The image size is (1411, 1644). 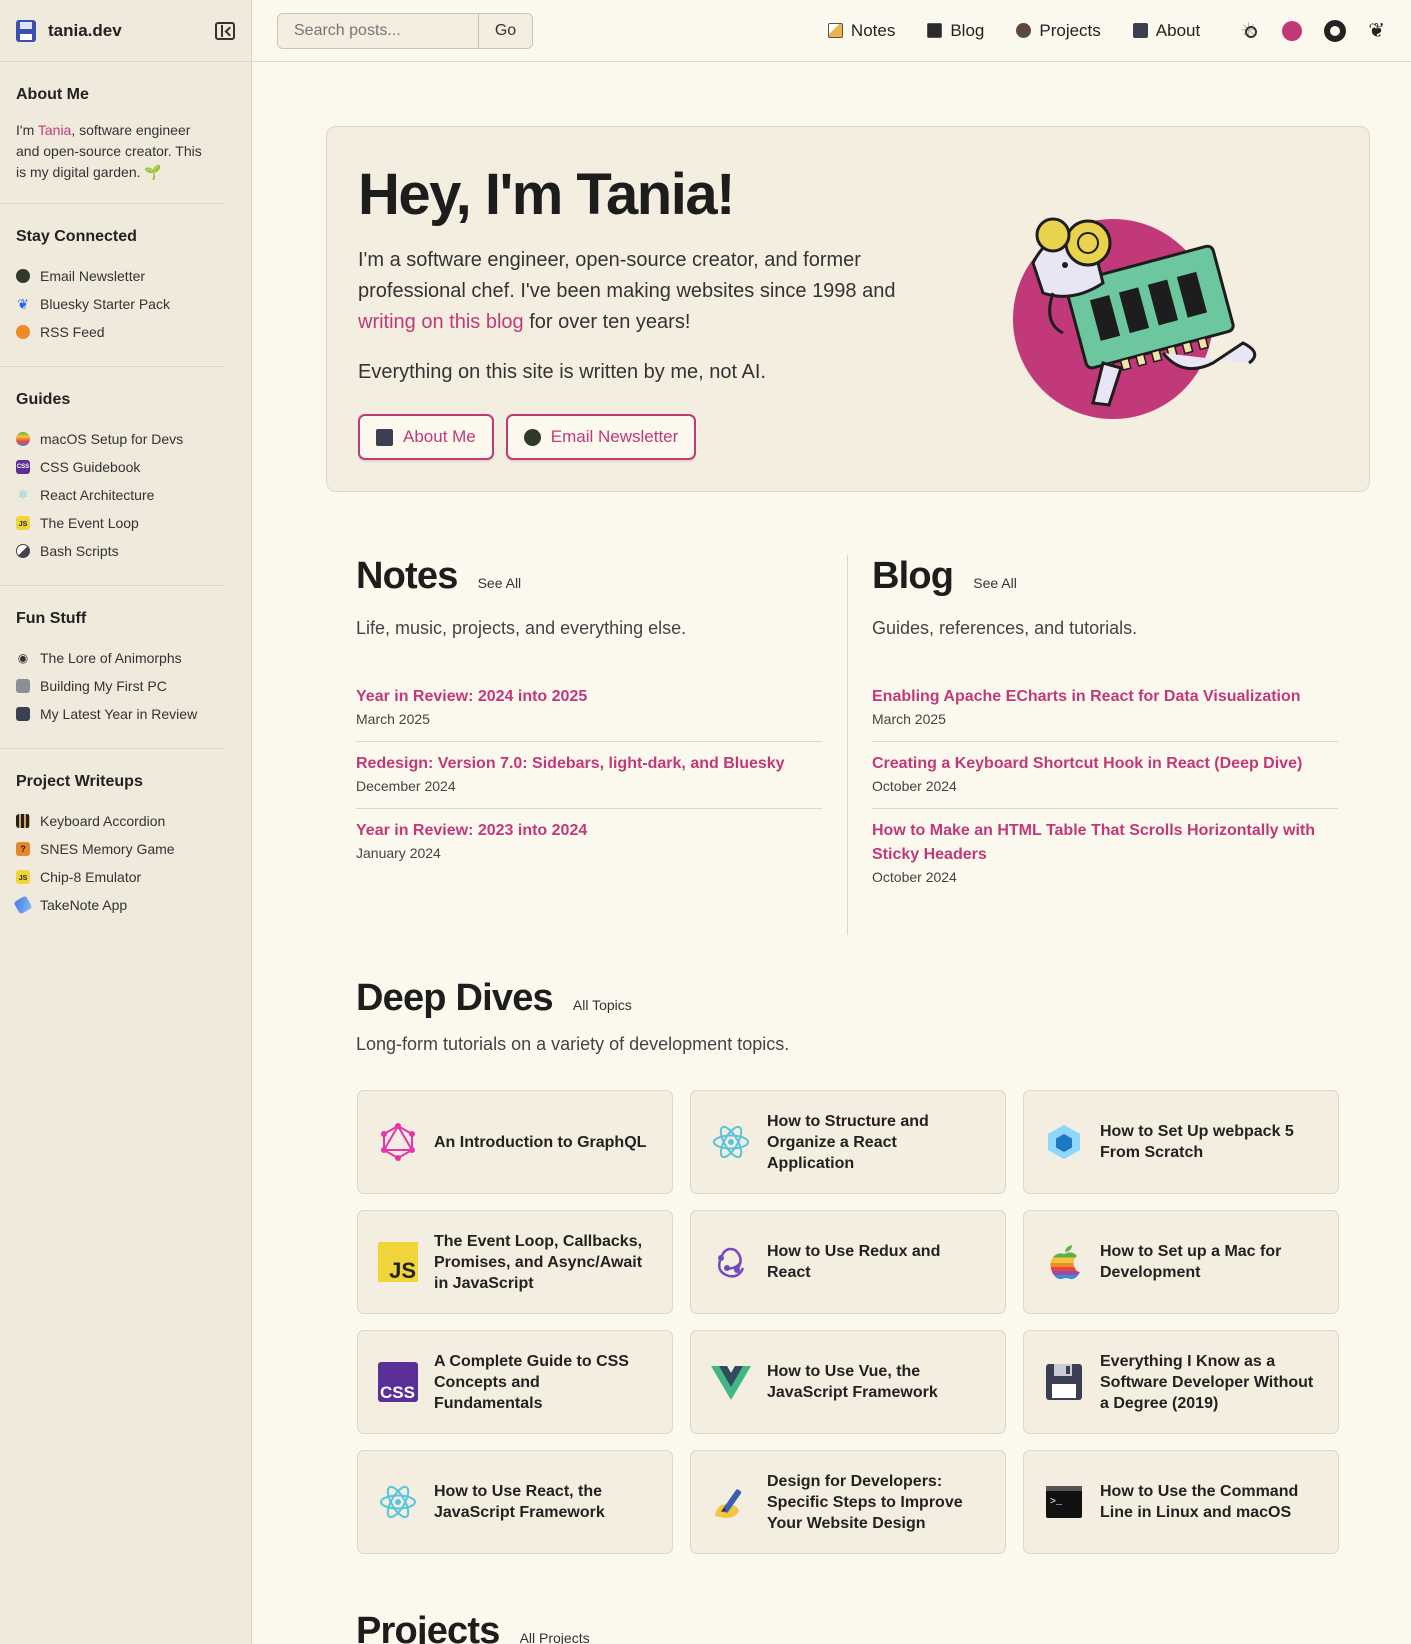 I want to click on search-input, so click(x=378, y=30).